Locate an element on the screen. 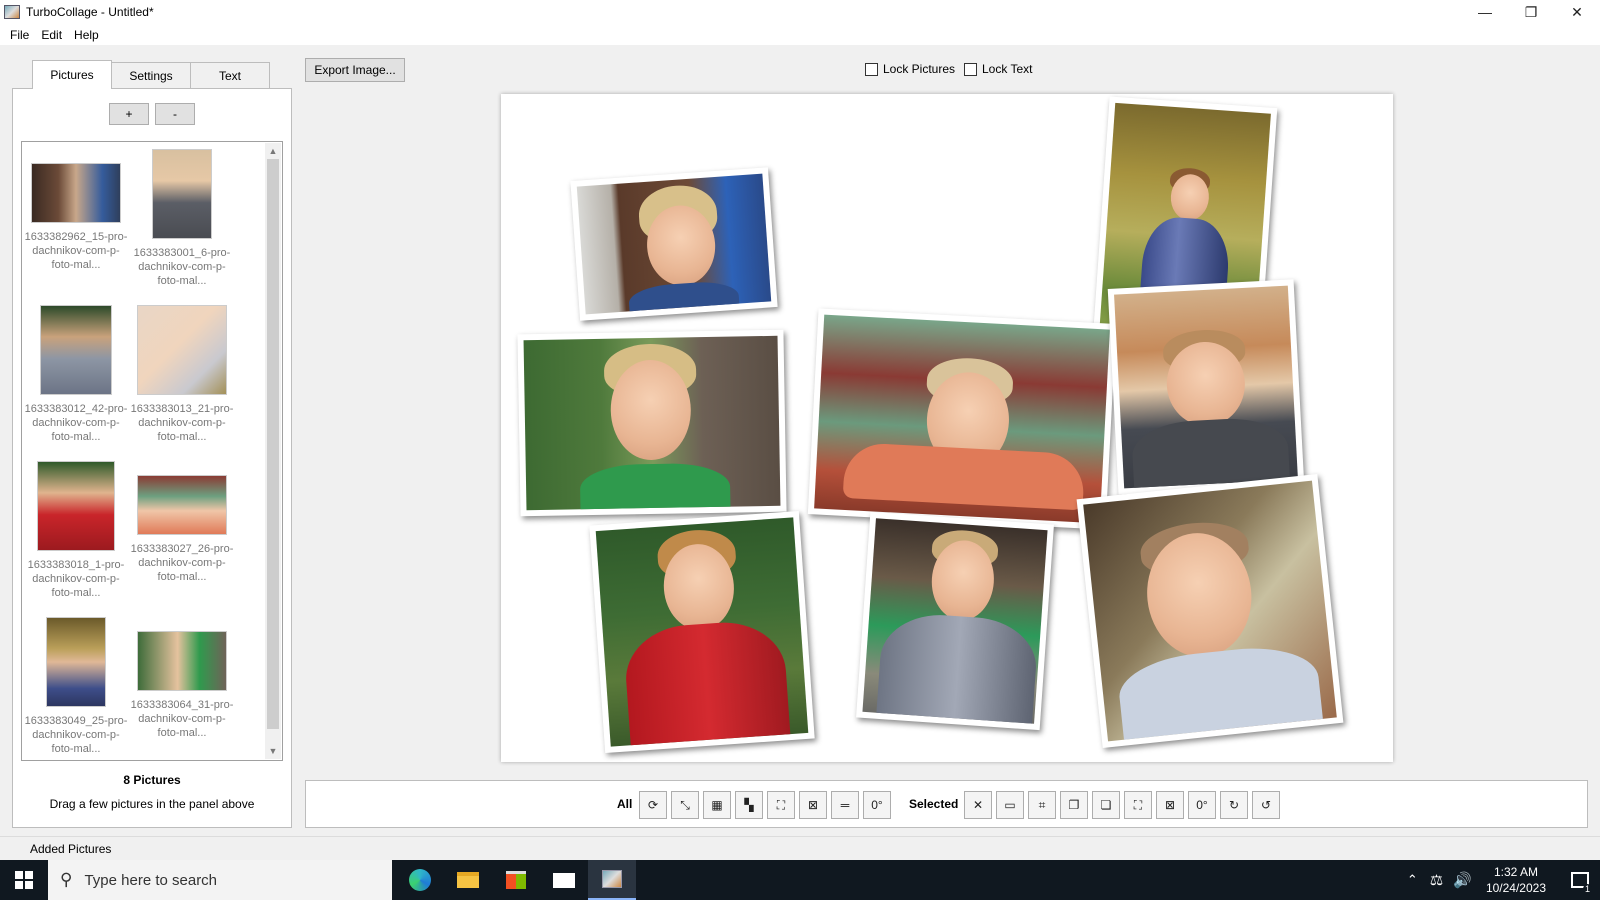  menu-edit: Edit is located at coordinates (51, 35).